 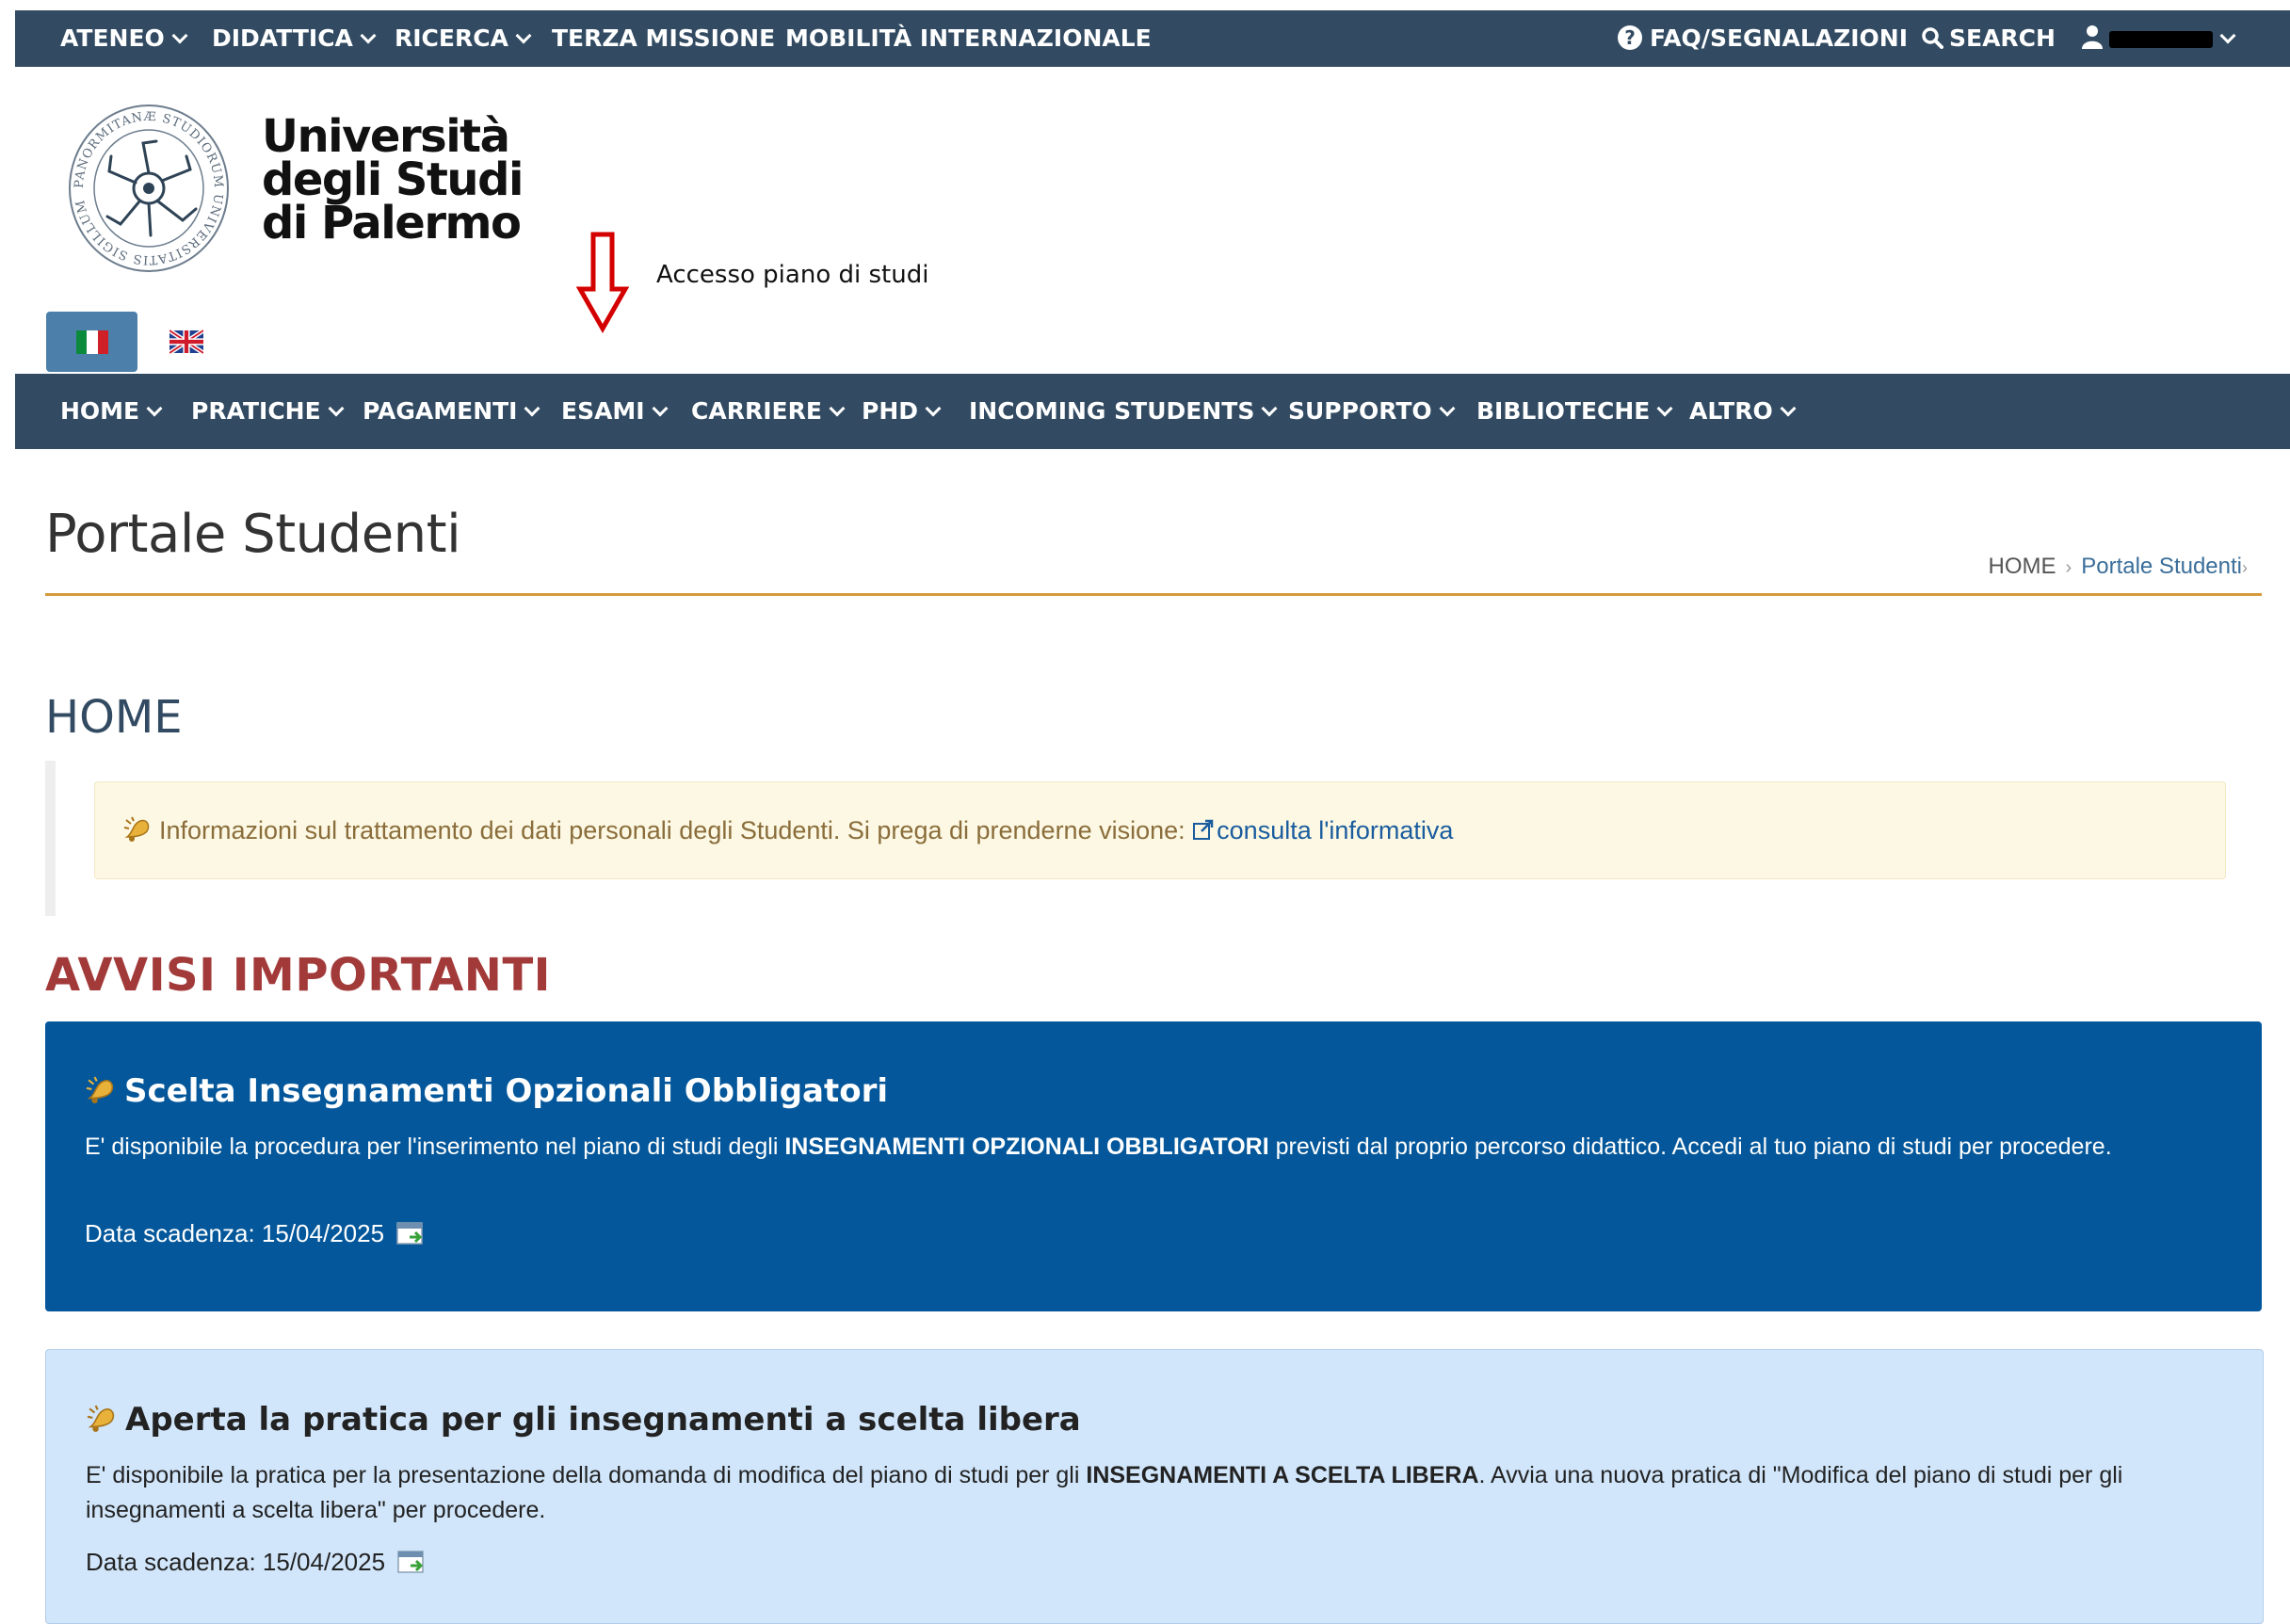 I want to click on nav-item-home: HOME, so click(x=111, y=411).